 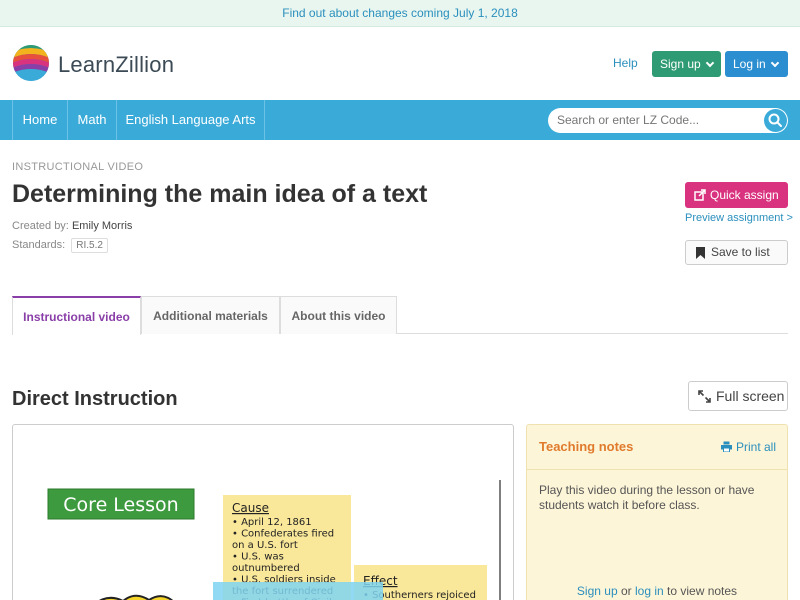 I want to click on sign-up-button: Sign up, so click(x=686, y=64).